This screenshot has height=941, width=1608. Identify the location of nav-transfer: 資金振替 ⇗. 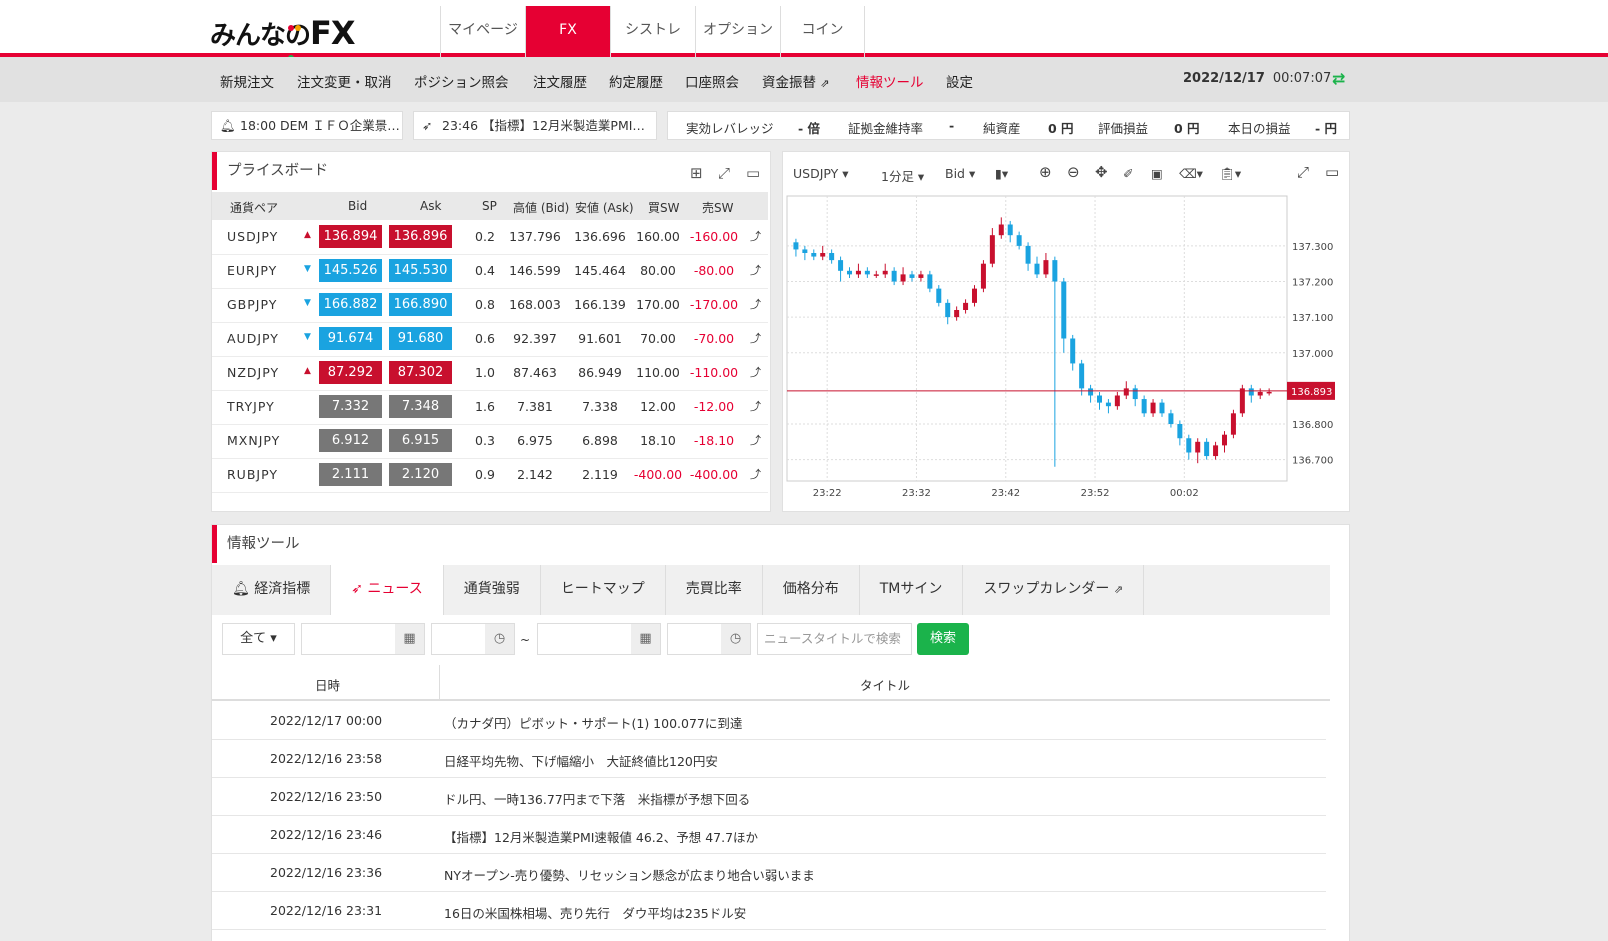
(796, 81).